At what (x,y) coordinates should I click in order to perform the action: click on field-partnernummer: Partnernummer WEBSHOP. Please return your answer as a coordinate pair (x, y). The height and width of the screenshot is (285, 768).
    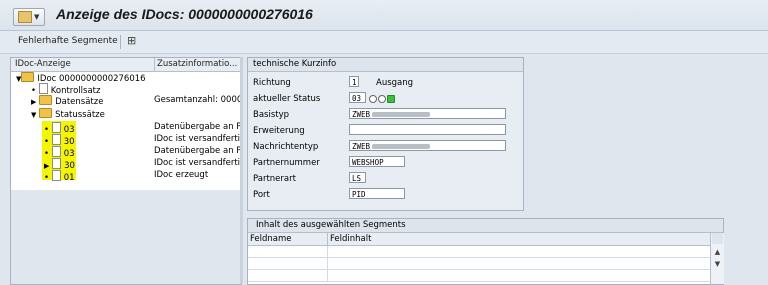
    Looking at the image, I should click on (385, 163).